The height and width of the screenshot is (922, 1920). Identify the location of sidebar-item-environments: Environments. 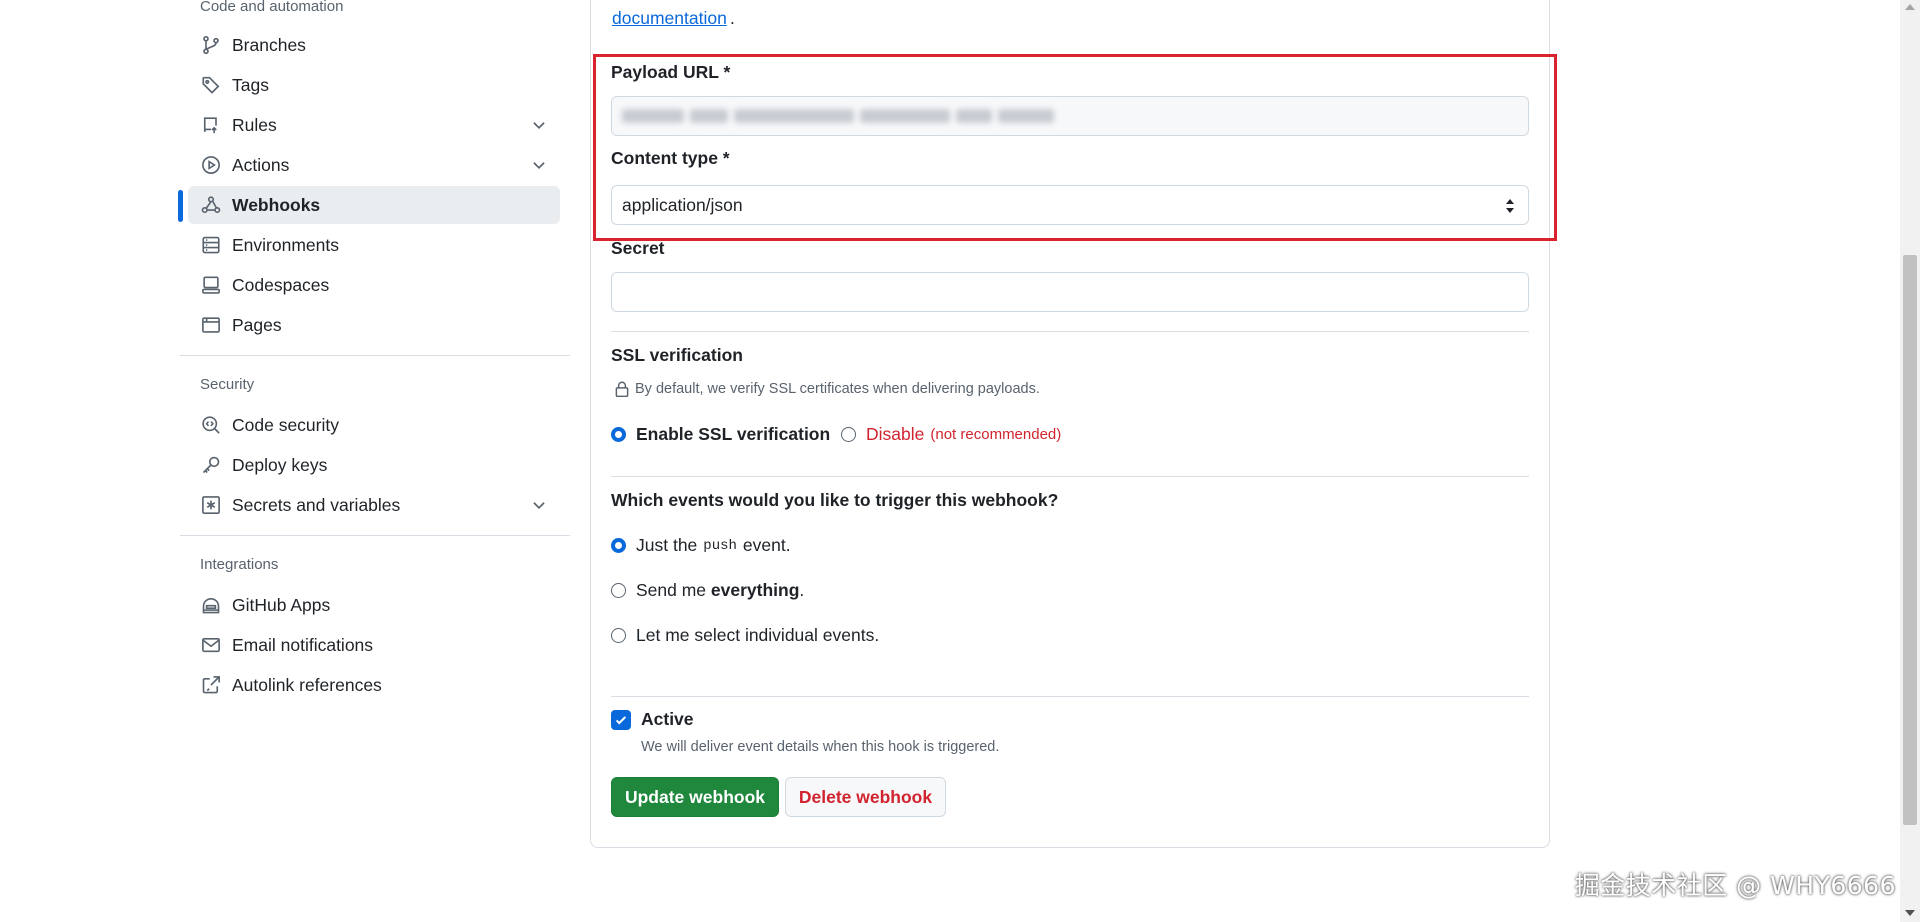
(374, 245).